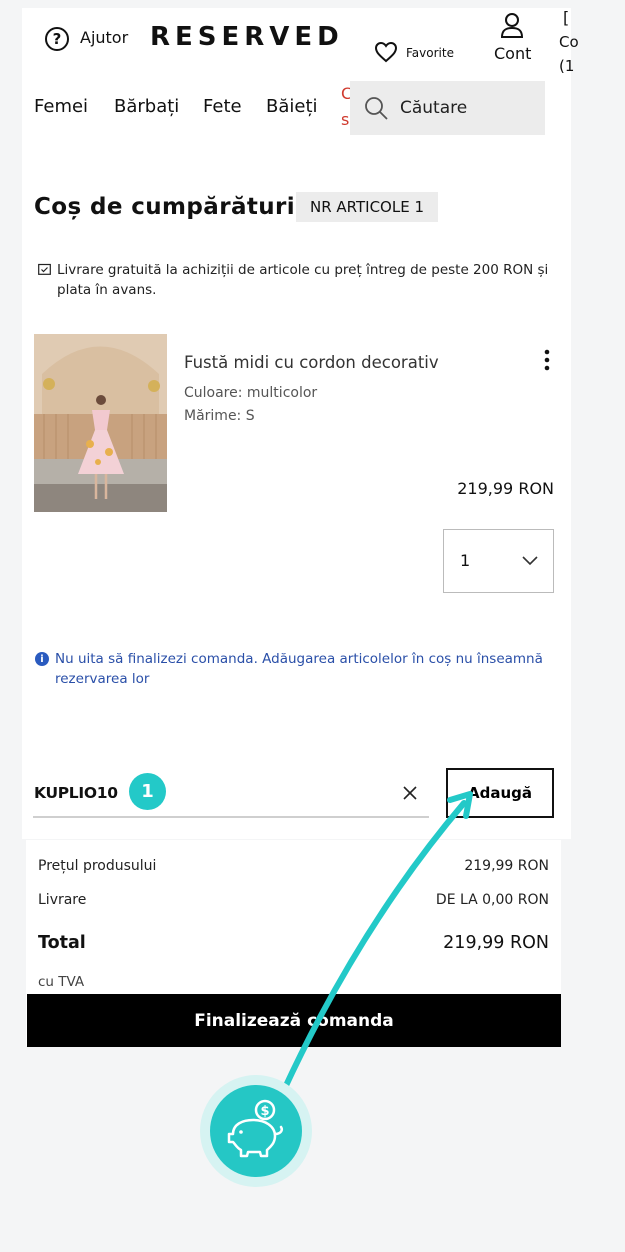  Describe the element at coordinates (512, 25) in the screenshot. I see `user-icon` at that location.